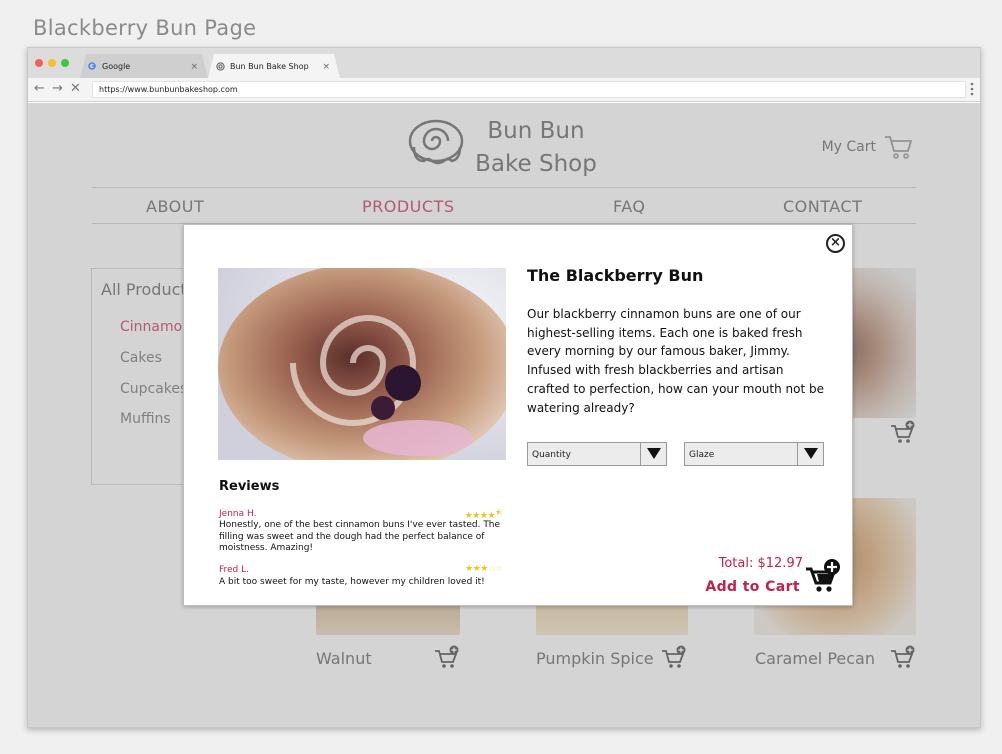 Image resolution: width=1002 pixels, height=754 pixels. I want to click on minimize-window-button, so click(52, 63).